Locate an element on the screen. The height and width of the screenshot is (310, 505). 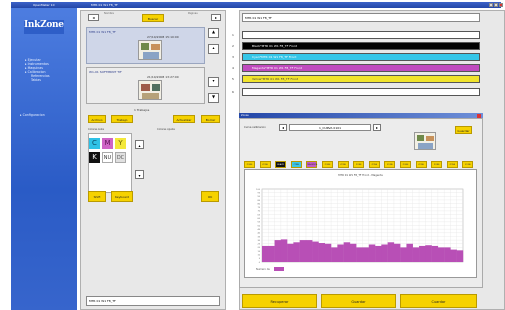
job-list-item: W1-01 SOFTPRINT TIF 21/10/2008 13:27:00 is located at coordinates (145, 85).